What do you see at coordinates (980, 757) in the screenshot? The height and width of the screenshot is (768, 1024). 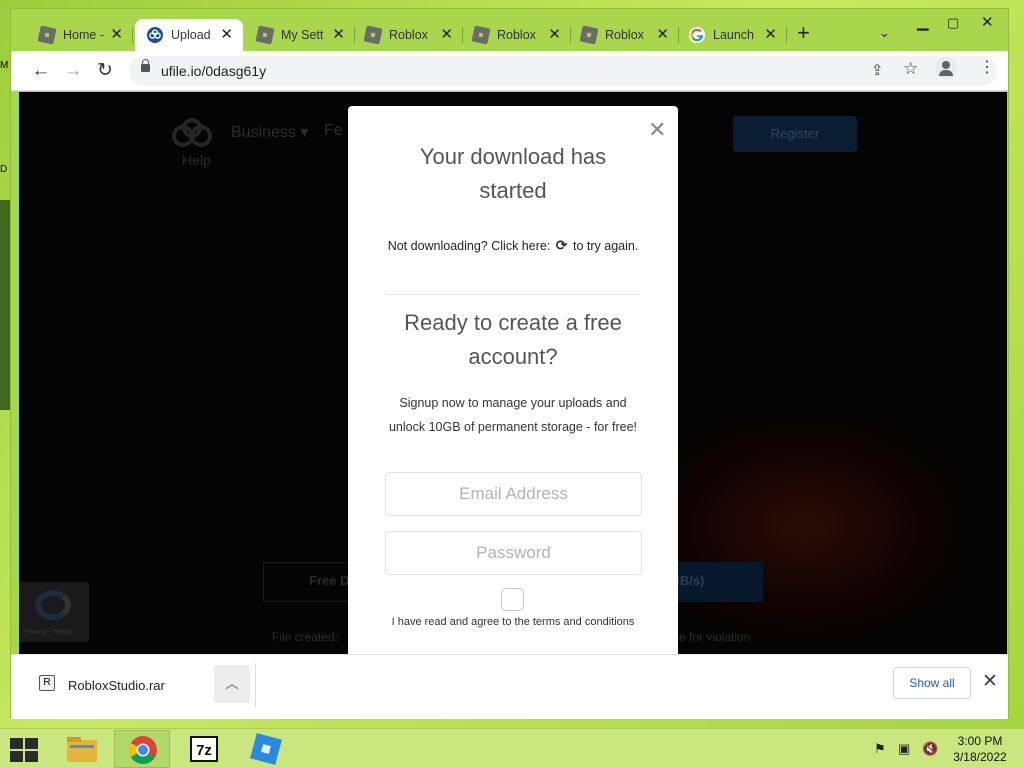 I see `clock-date: 3/18/2022` at bounding box center [980, 757].